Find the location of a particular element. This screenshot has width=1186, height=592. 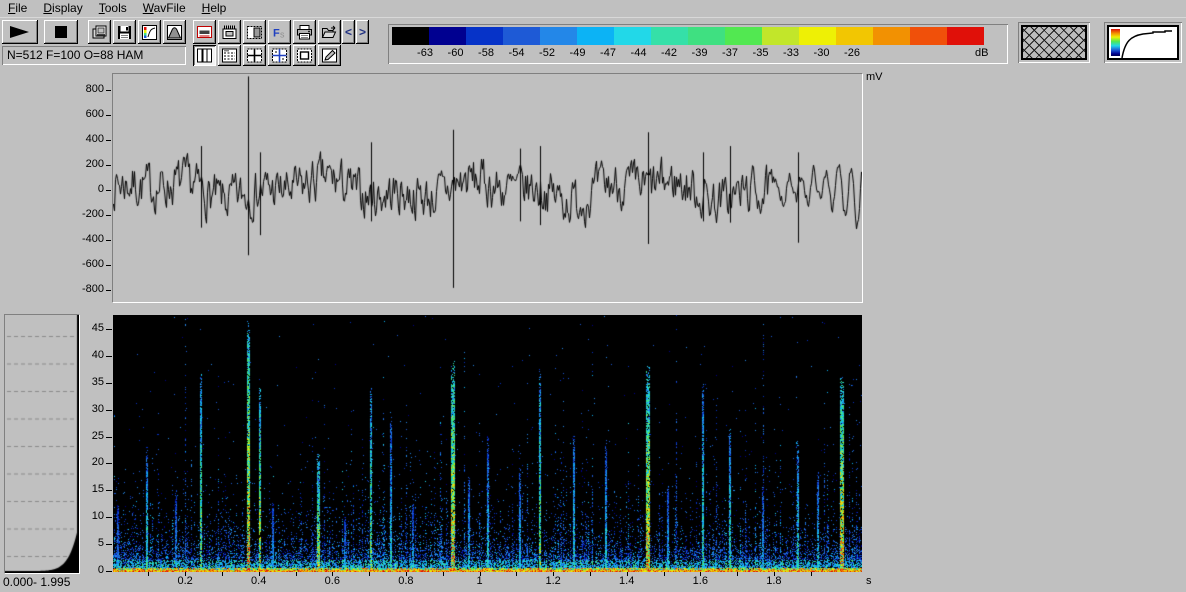

print-icon is located at coordinates (304, 32).